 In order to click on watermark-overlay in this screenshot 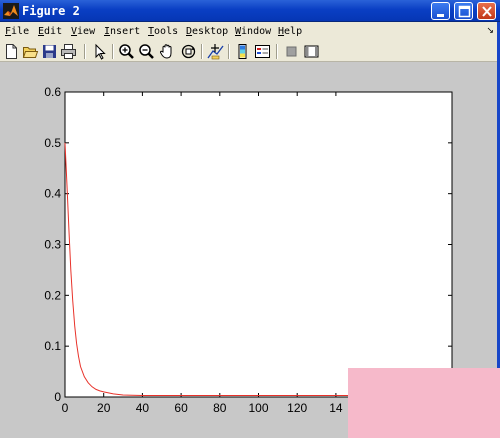, I will do `click(424, 403)`.